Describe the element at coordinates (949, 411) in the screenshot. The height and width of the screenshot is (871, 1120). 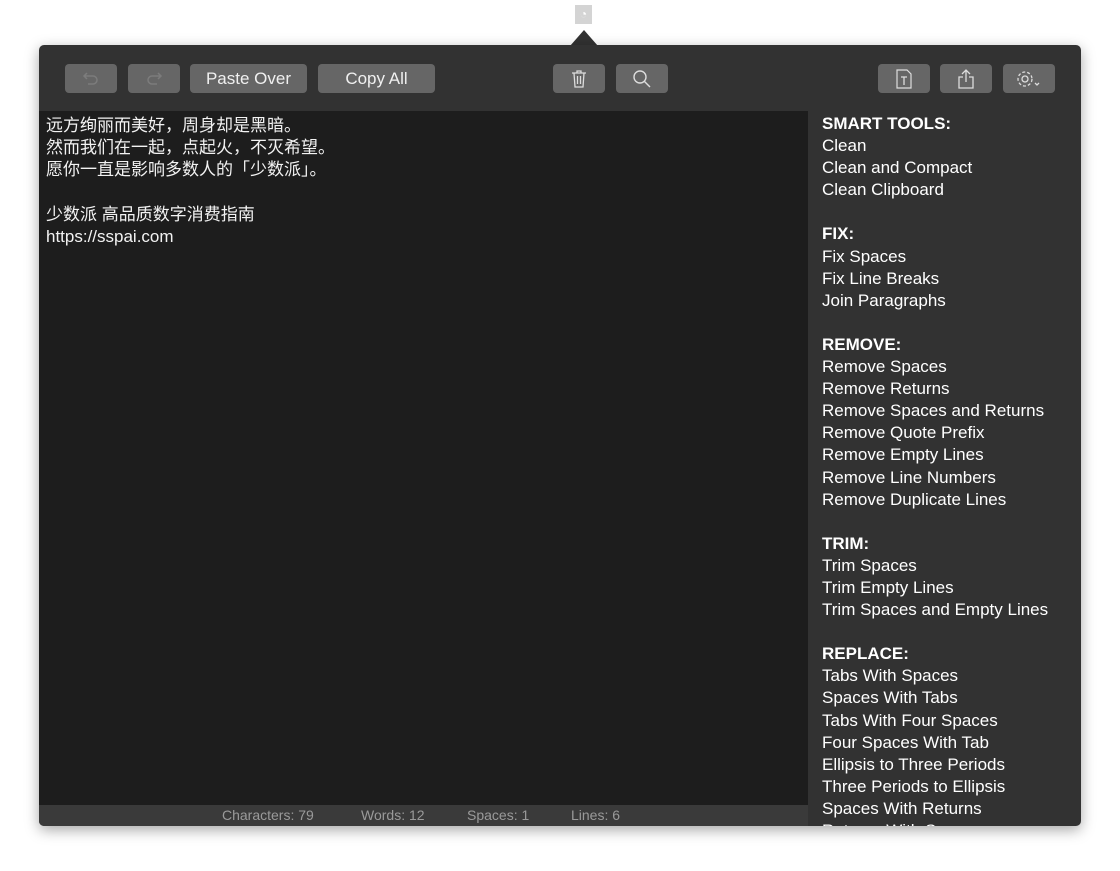
I see `tool-item: Remove Spaces and Returns` at that location.